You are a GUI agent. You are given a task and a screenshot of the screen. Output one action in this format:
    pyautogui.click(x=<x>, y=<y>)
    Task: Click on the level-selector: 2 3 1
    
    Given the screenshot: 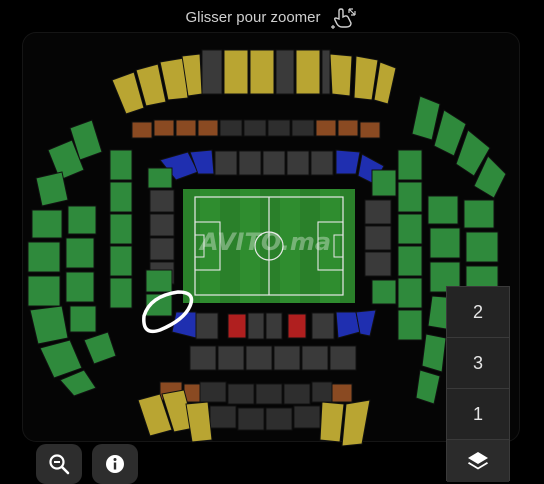 What is the action you would take?
    pyautogui.click(x=478, y=384)
    